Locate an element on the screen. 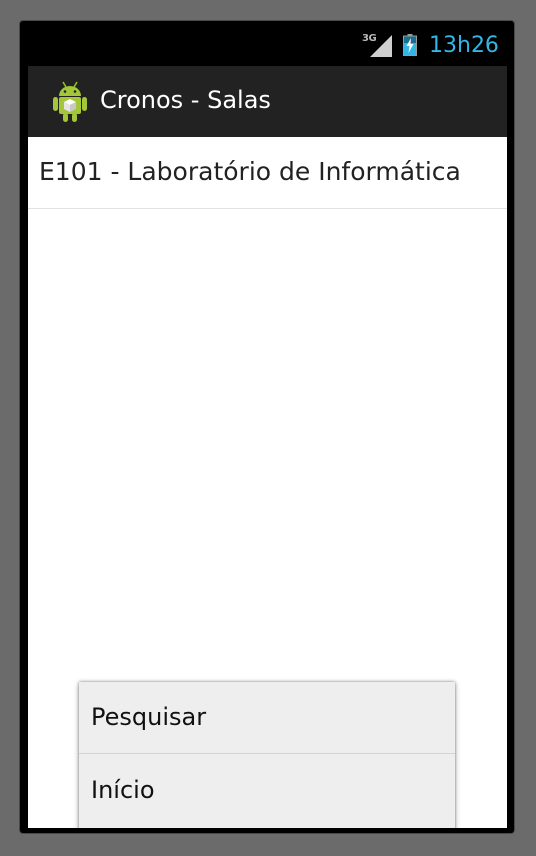 The width and height of the screenshot is (536, 856). options-menu: Pesquisar Início is located at coordinates (267, 755).